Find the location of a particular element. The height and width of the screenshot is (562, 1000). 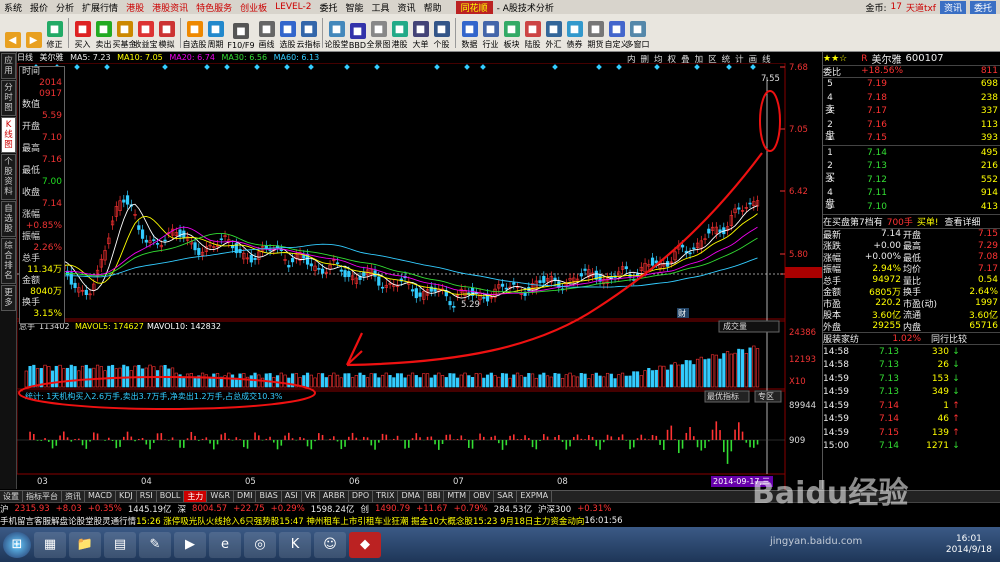

toolbar-button: ■ 港股 is located at coordinates (399, 33).